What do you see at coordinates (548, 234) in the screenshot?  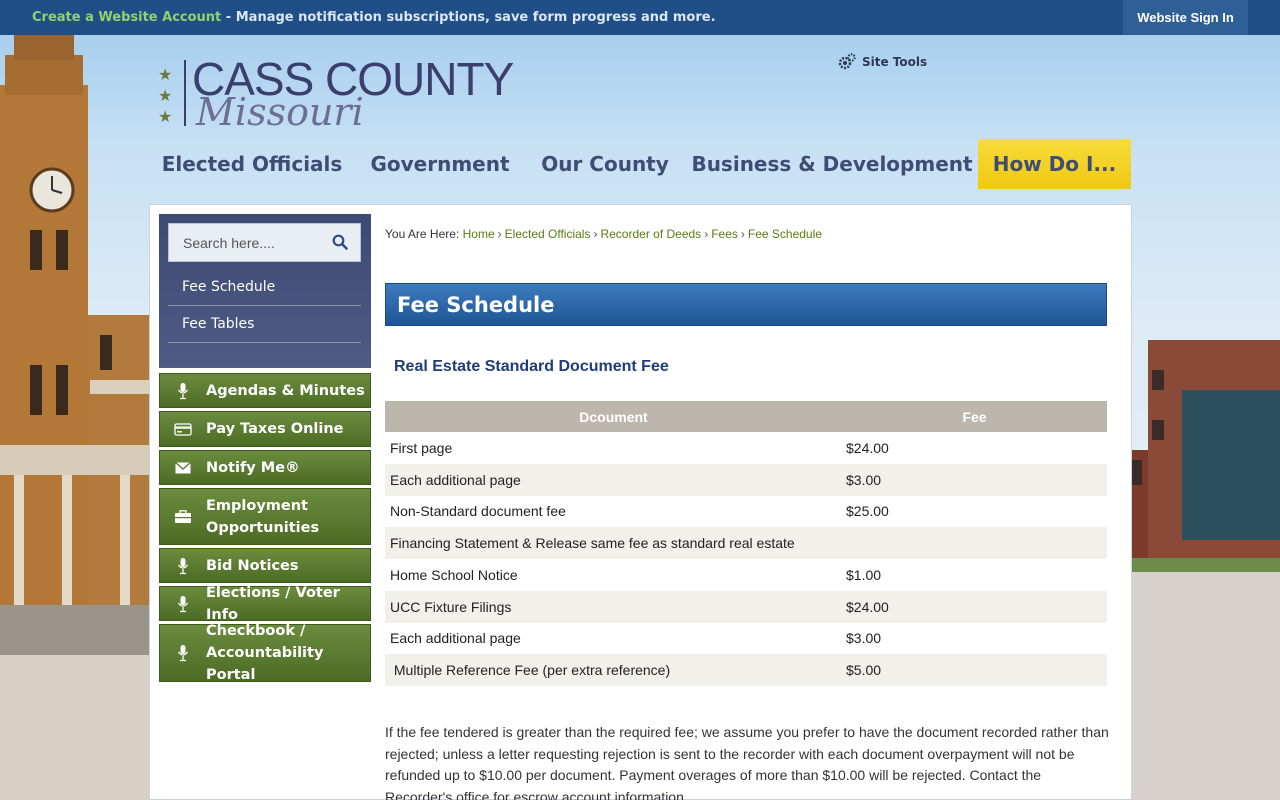 I see `breadcrumb-elected-officials: Elected Officials` at bounding box center [548, 234].